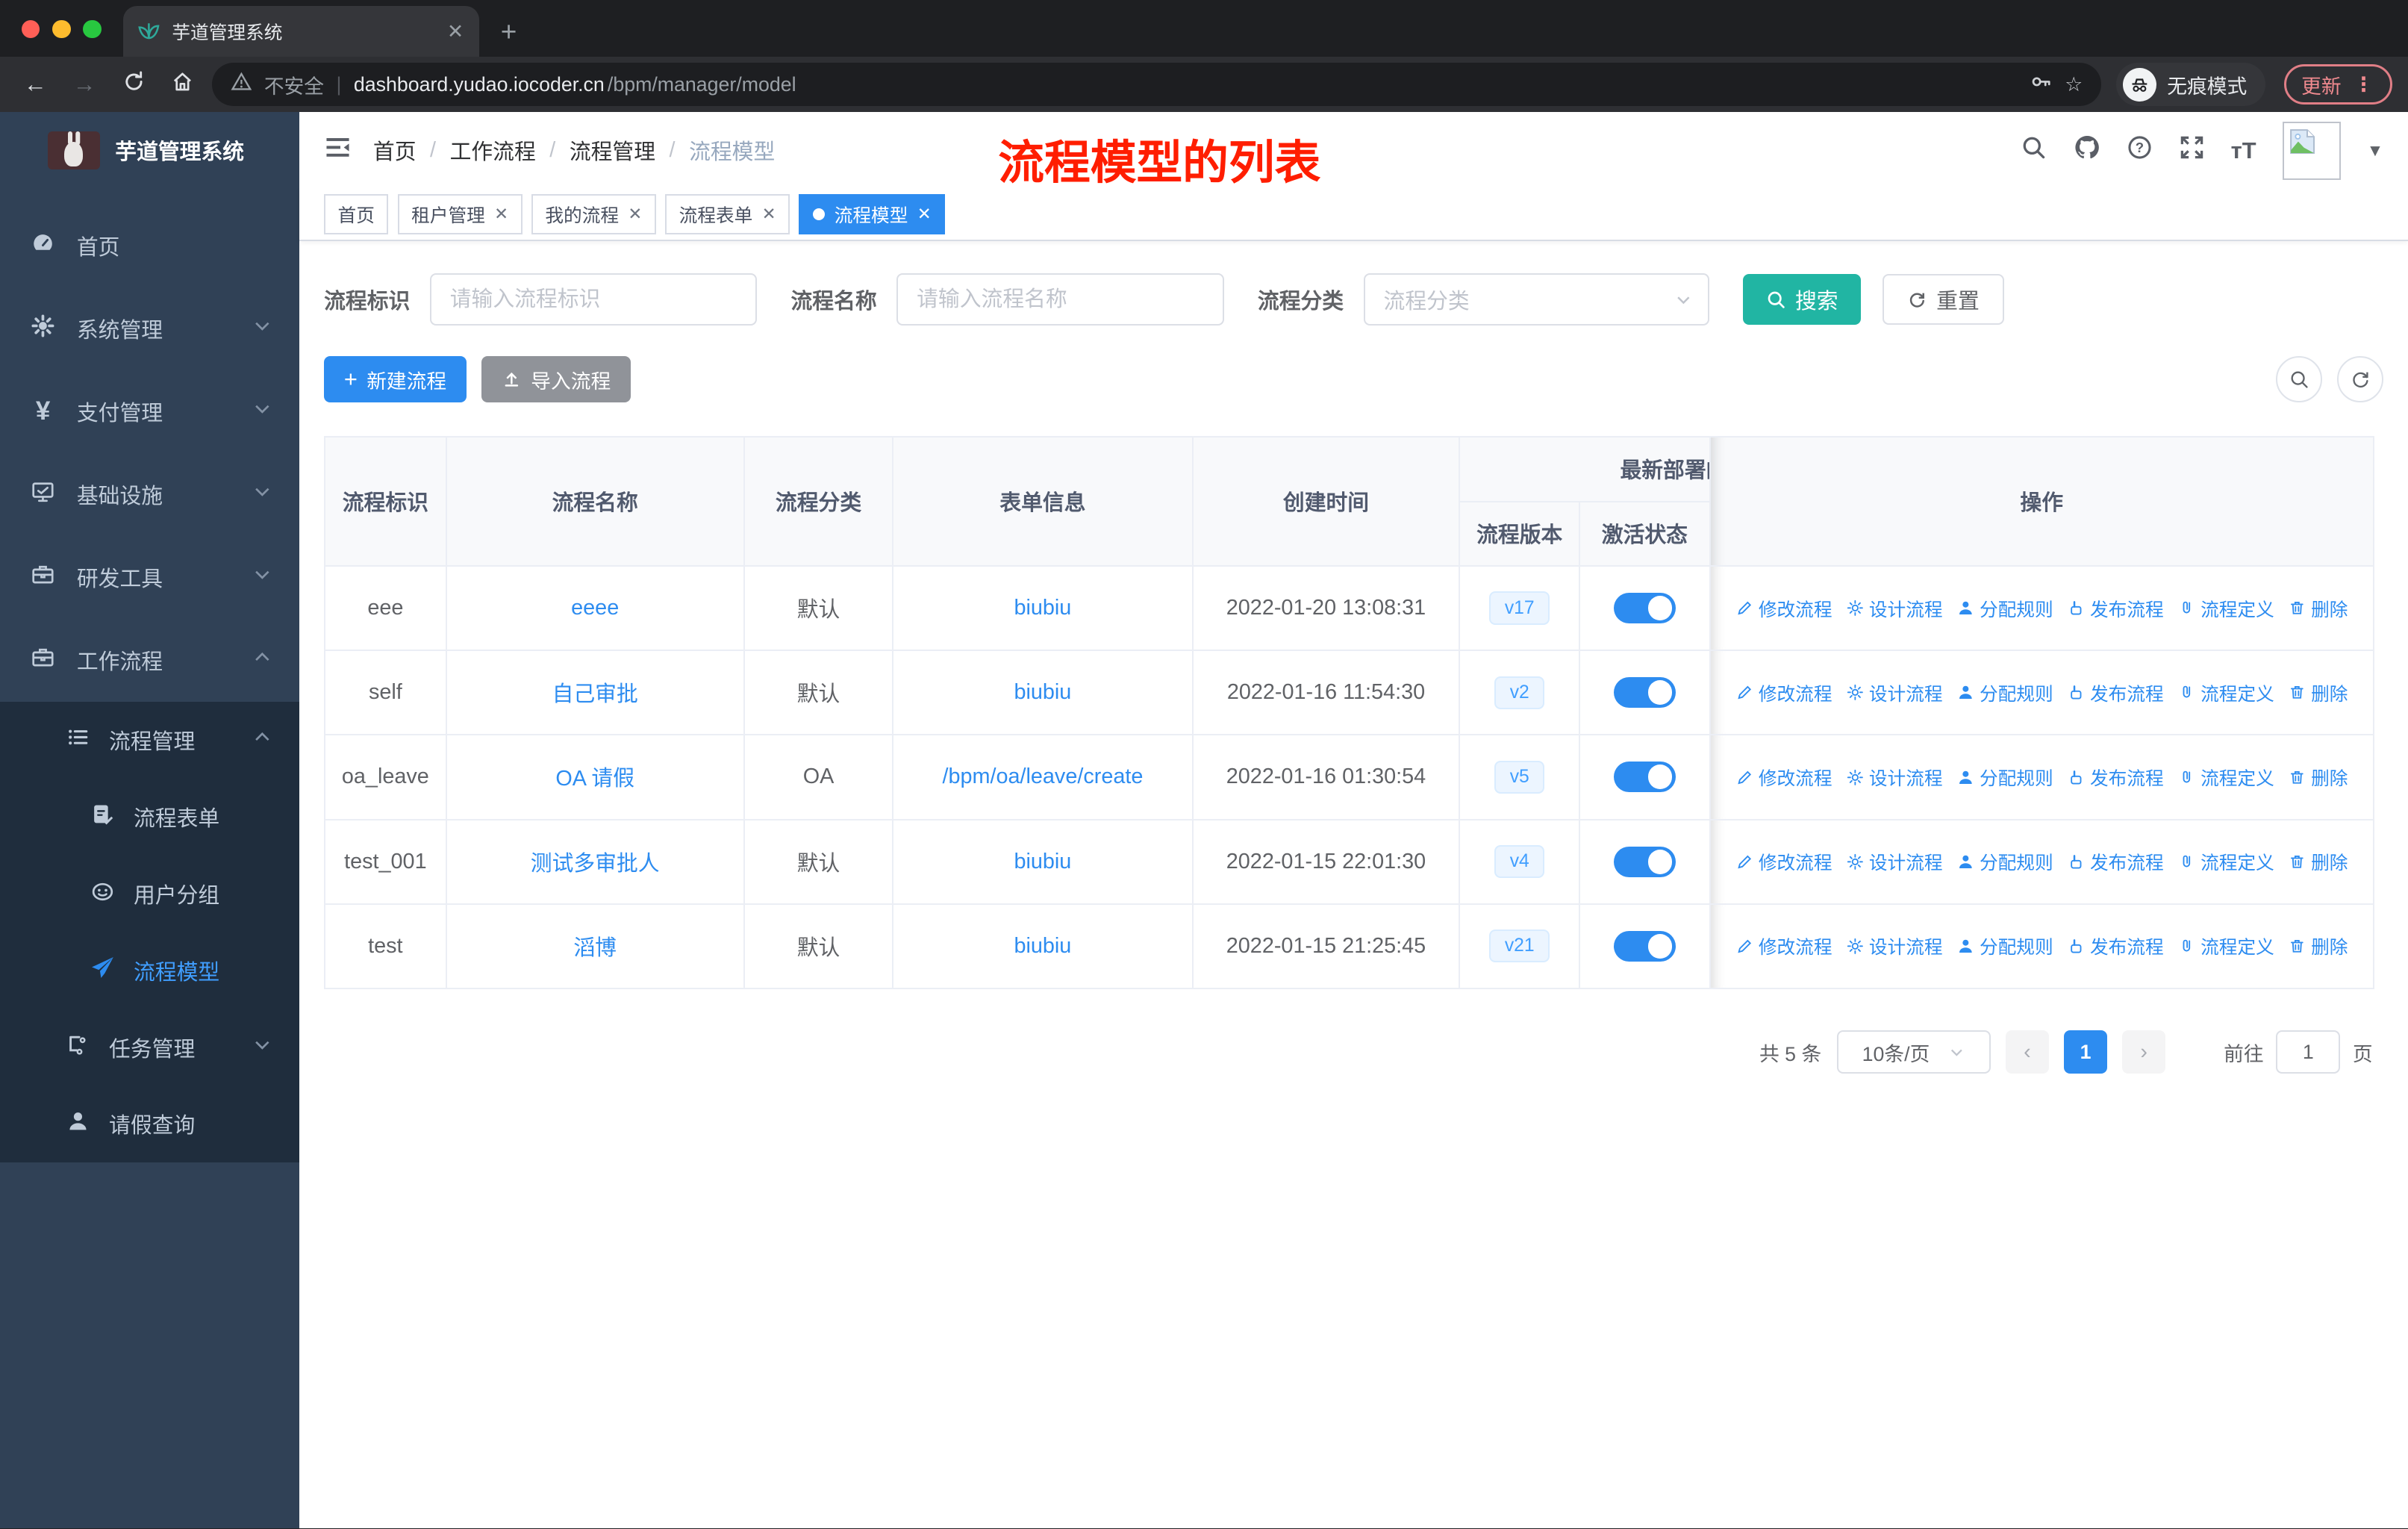 The height and width of the screenshot is (1529, 2408). What do you see at coordinates (593, 214) in the screenshot?
I see `tag-my-process: 我的流程 ✕` at bounding box center [593, 214].